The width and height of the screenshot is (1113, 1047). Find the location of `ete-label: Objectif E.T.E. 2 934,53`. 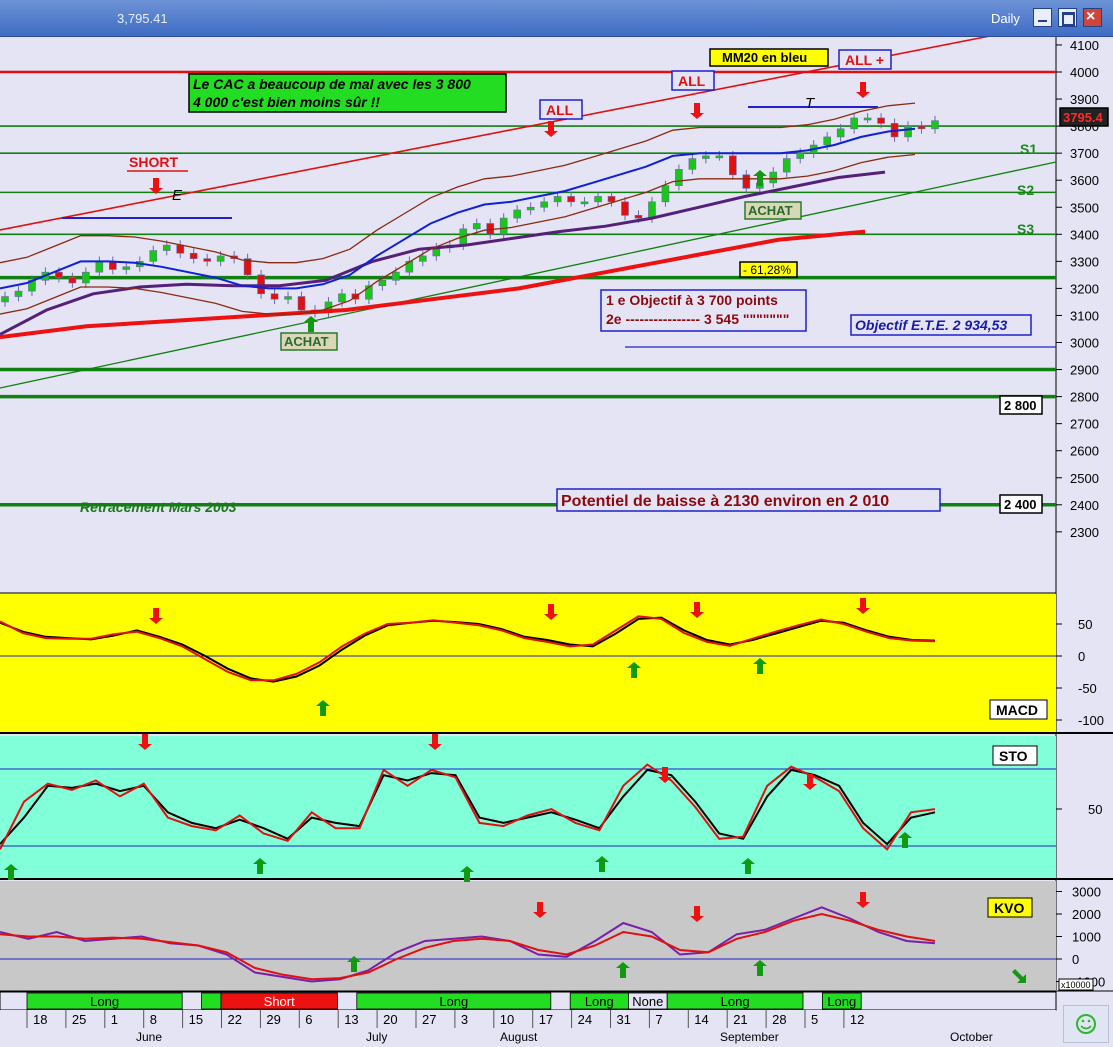

ete-label: Objectif E.T.E. 2 934,53 is located at coordinates (931, 325).